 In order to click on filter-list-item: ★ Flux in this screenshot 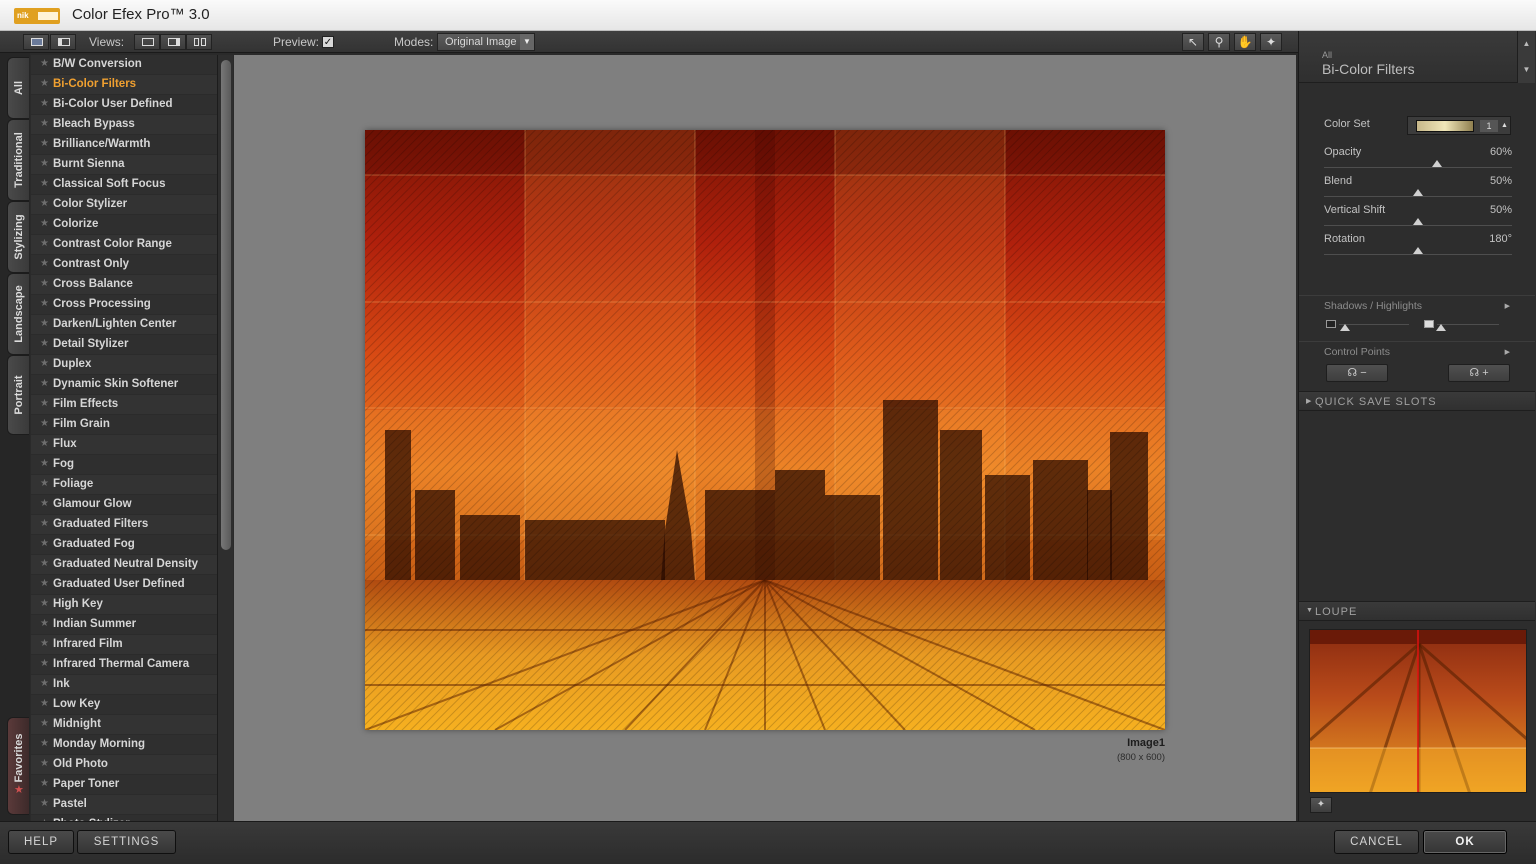, I will do `click(124, 445)`.